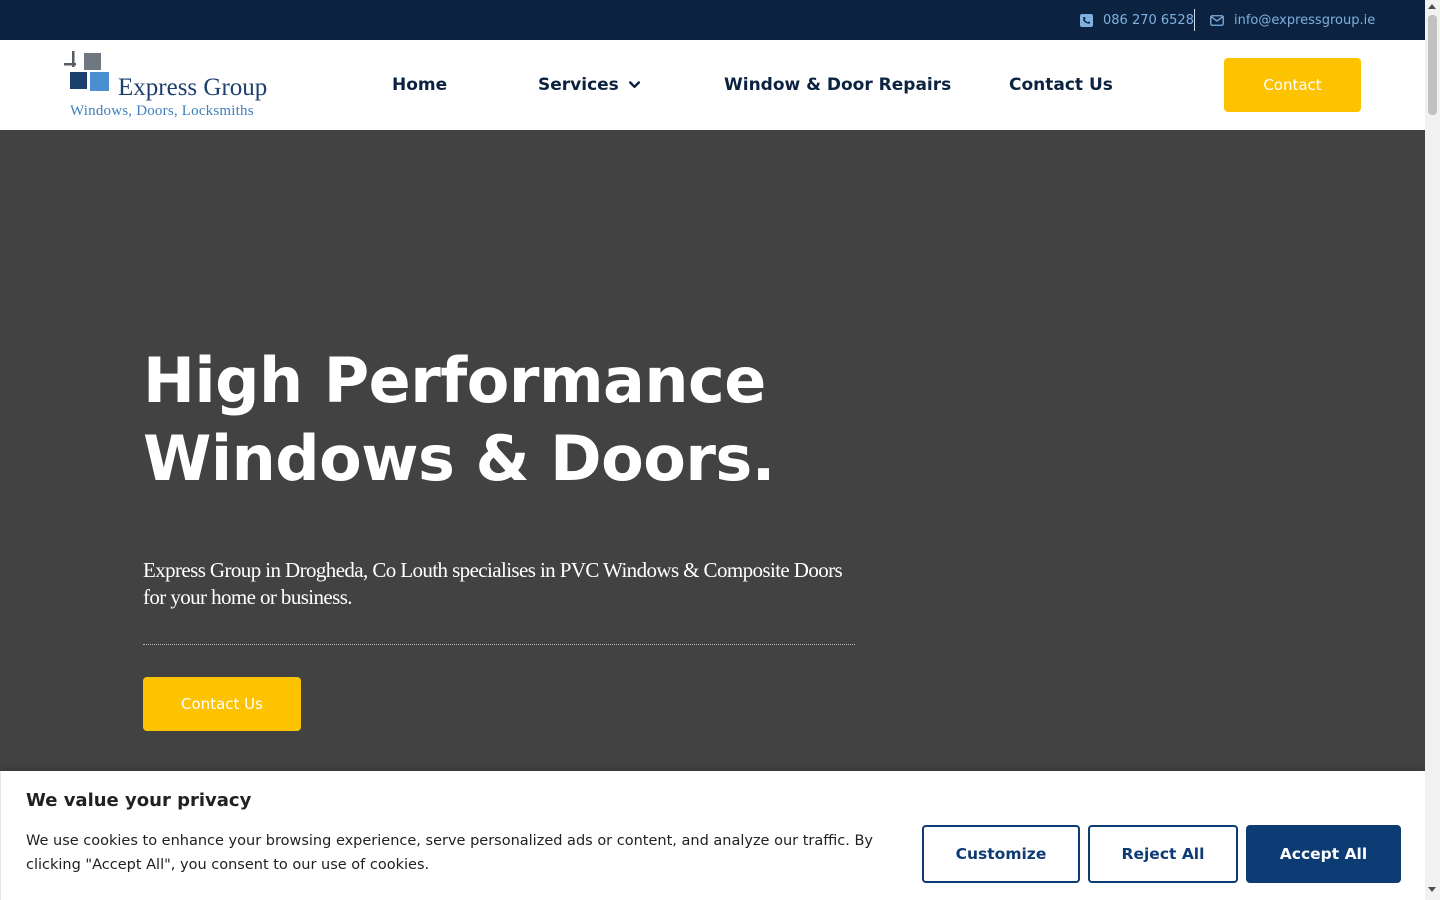 This screenshot has width=1440, height=900. What do you see at coordinates (86, 71) in the screenshot?
I see `logo-mark-icon` at bounding box center [86, 71].